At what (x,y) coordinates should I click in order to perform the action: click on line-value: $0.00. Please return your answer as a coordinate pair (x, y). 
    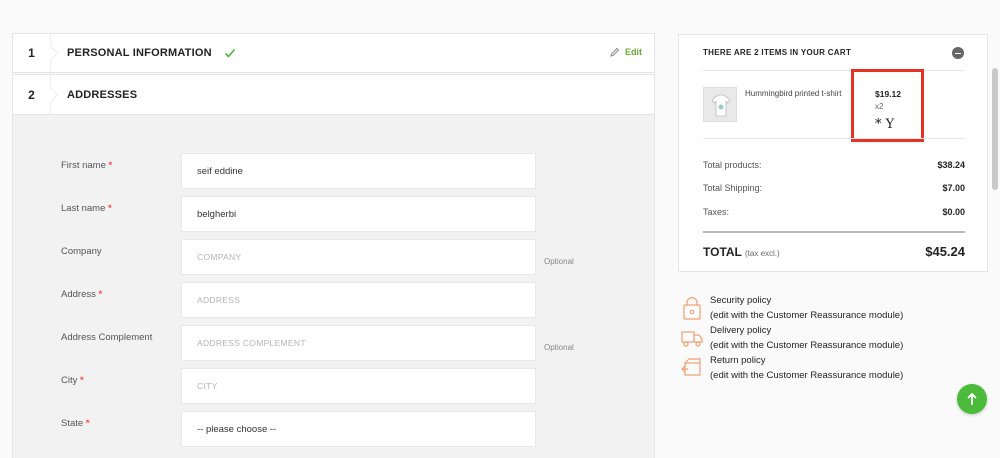
    Looking at the image, I should click on (953, 212).